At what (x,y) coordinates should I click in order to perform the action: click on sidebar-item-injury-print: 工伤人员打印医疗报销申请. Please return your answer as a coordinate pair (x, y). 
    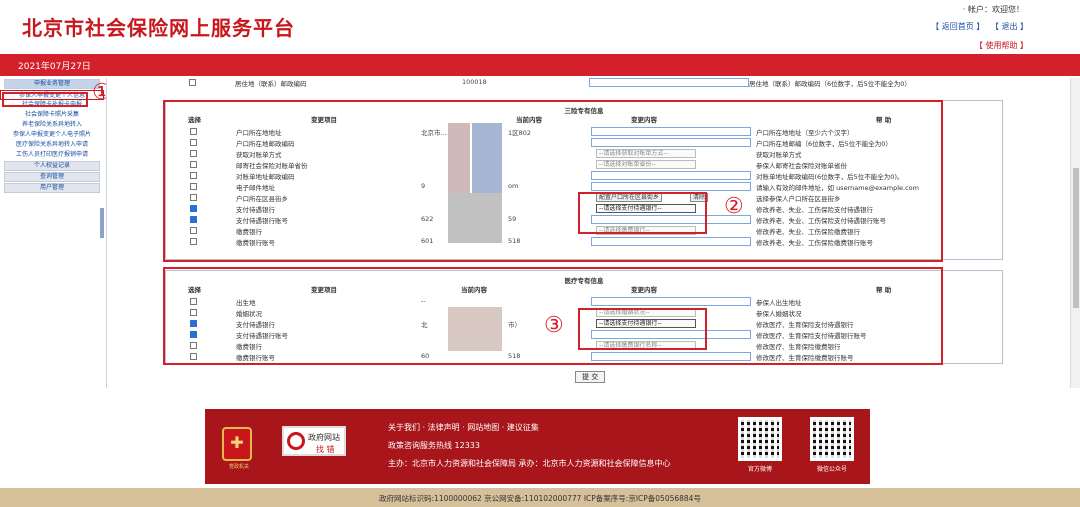
    Looking at the image, I should click on (52, 155).